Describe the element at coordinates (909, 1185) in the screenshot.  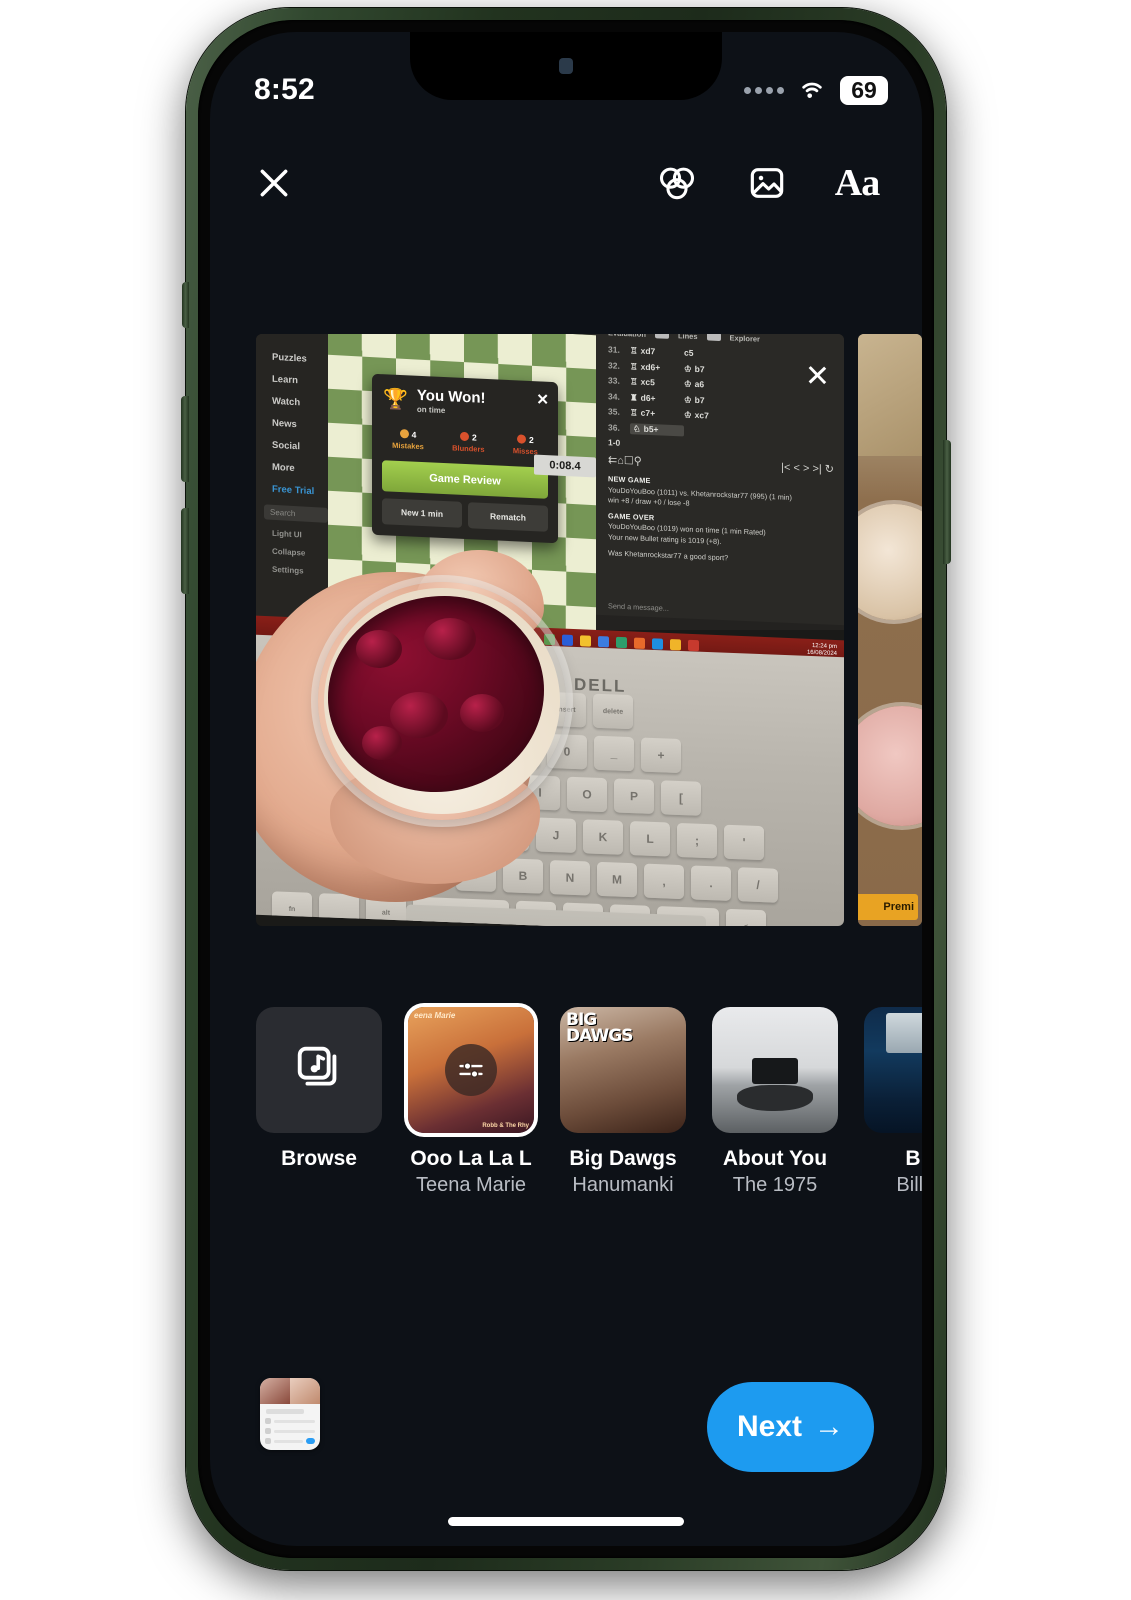
I see `track-artist: Billie E` at that location.